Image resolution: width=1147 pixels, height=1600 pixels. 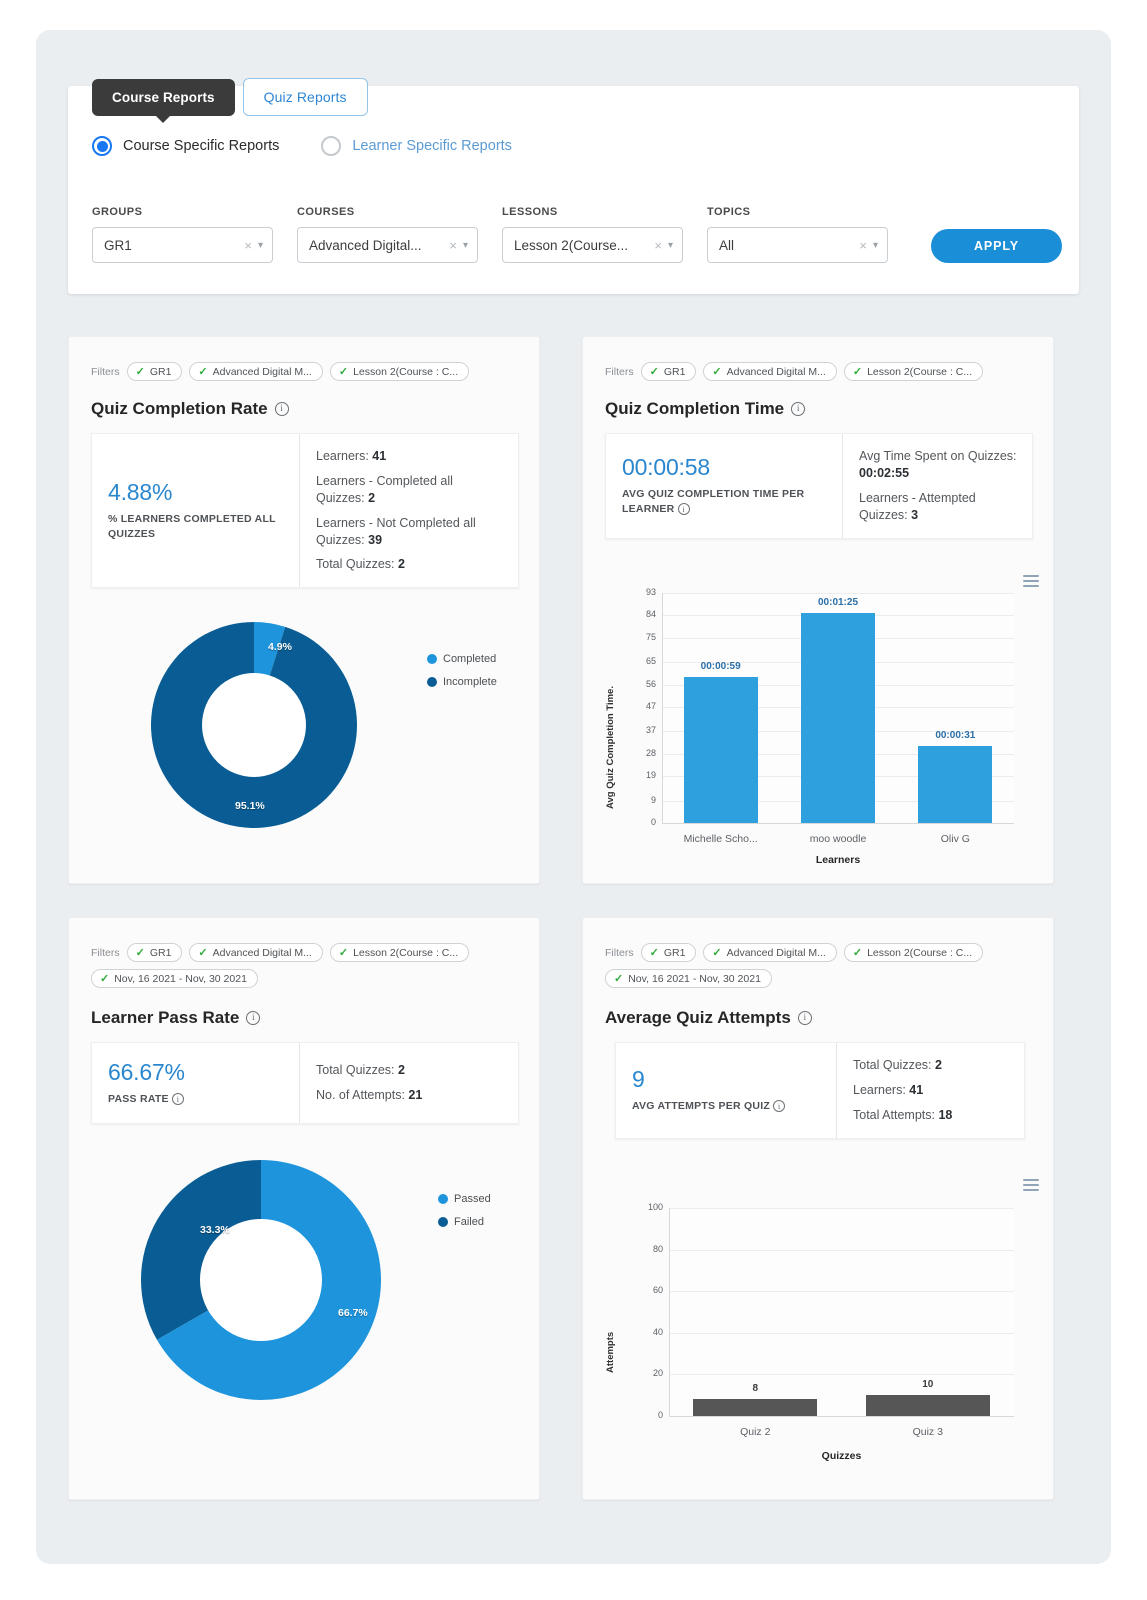 What do you see at coordinates (916, 1089) in the screenshot?
I see `stat-row-value: 41` at bounding box center [916, 1089].